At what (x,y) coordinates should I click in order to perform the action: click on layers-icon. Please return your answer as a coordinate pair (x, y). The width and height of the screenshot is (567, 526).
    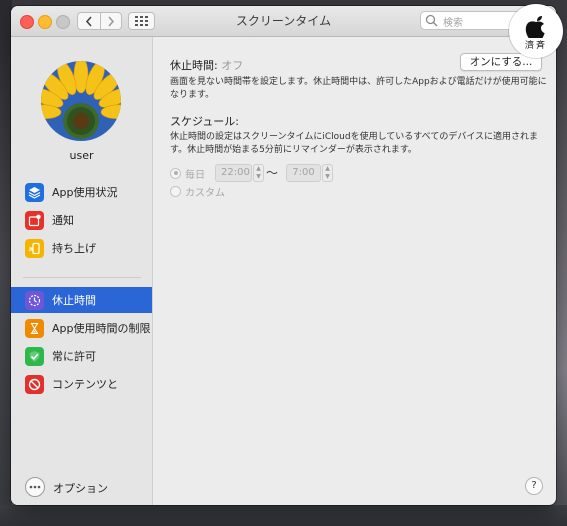
    Looking at the image, I should click on (34, 192).